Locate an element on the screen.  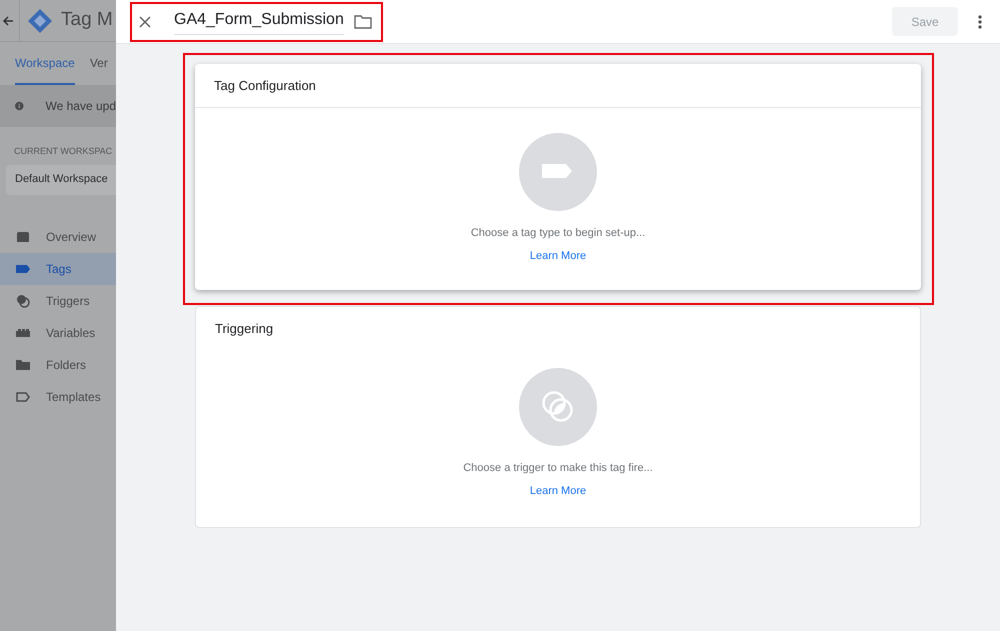
section-title: Triggering is located at coordinates (244, 329).